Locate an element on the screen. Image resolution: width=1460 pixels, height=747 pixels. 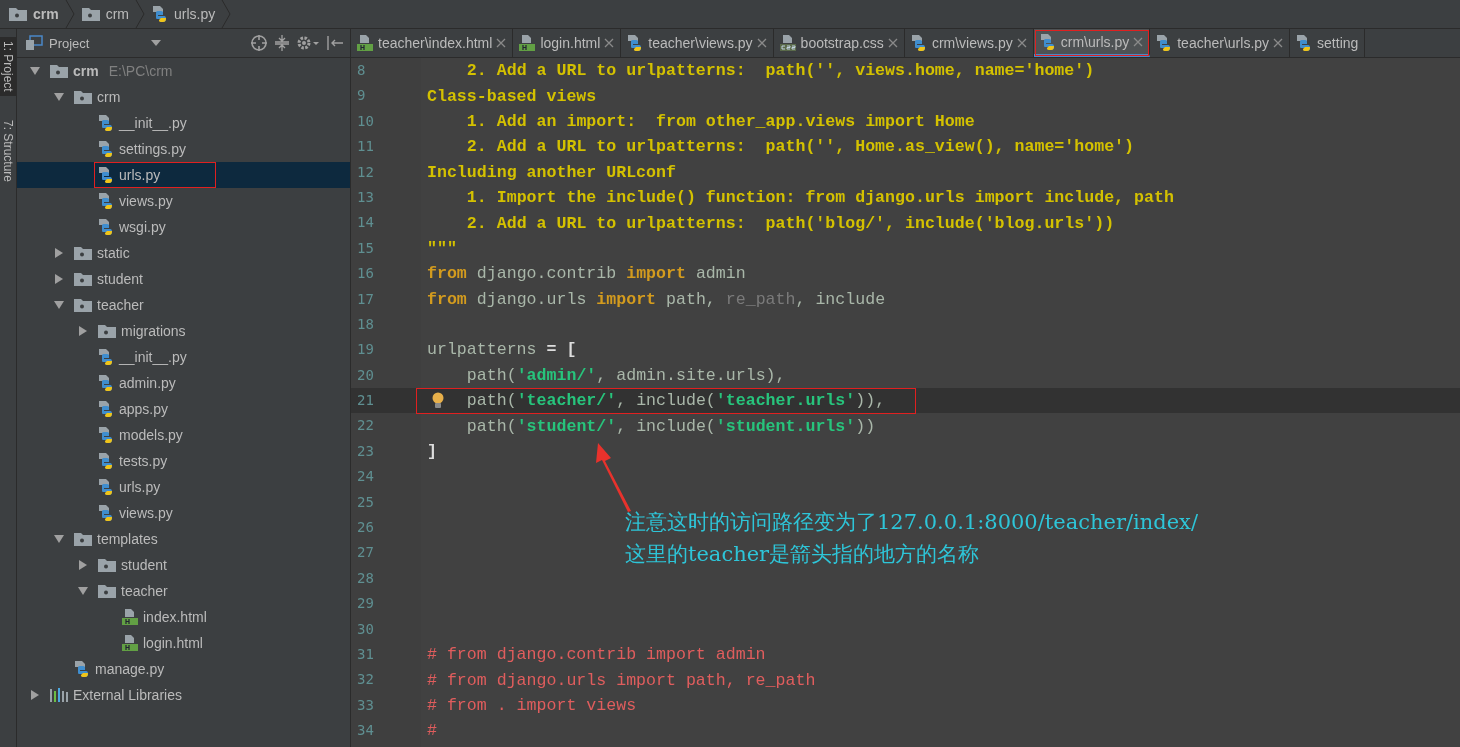
settings-icon is located at coordinates (308, 43).